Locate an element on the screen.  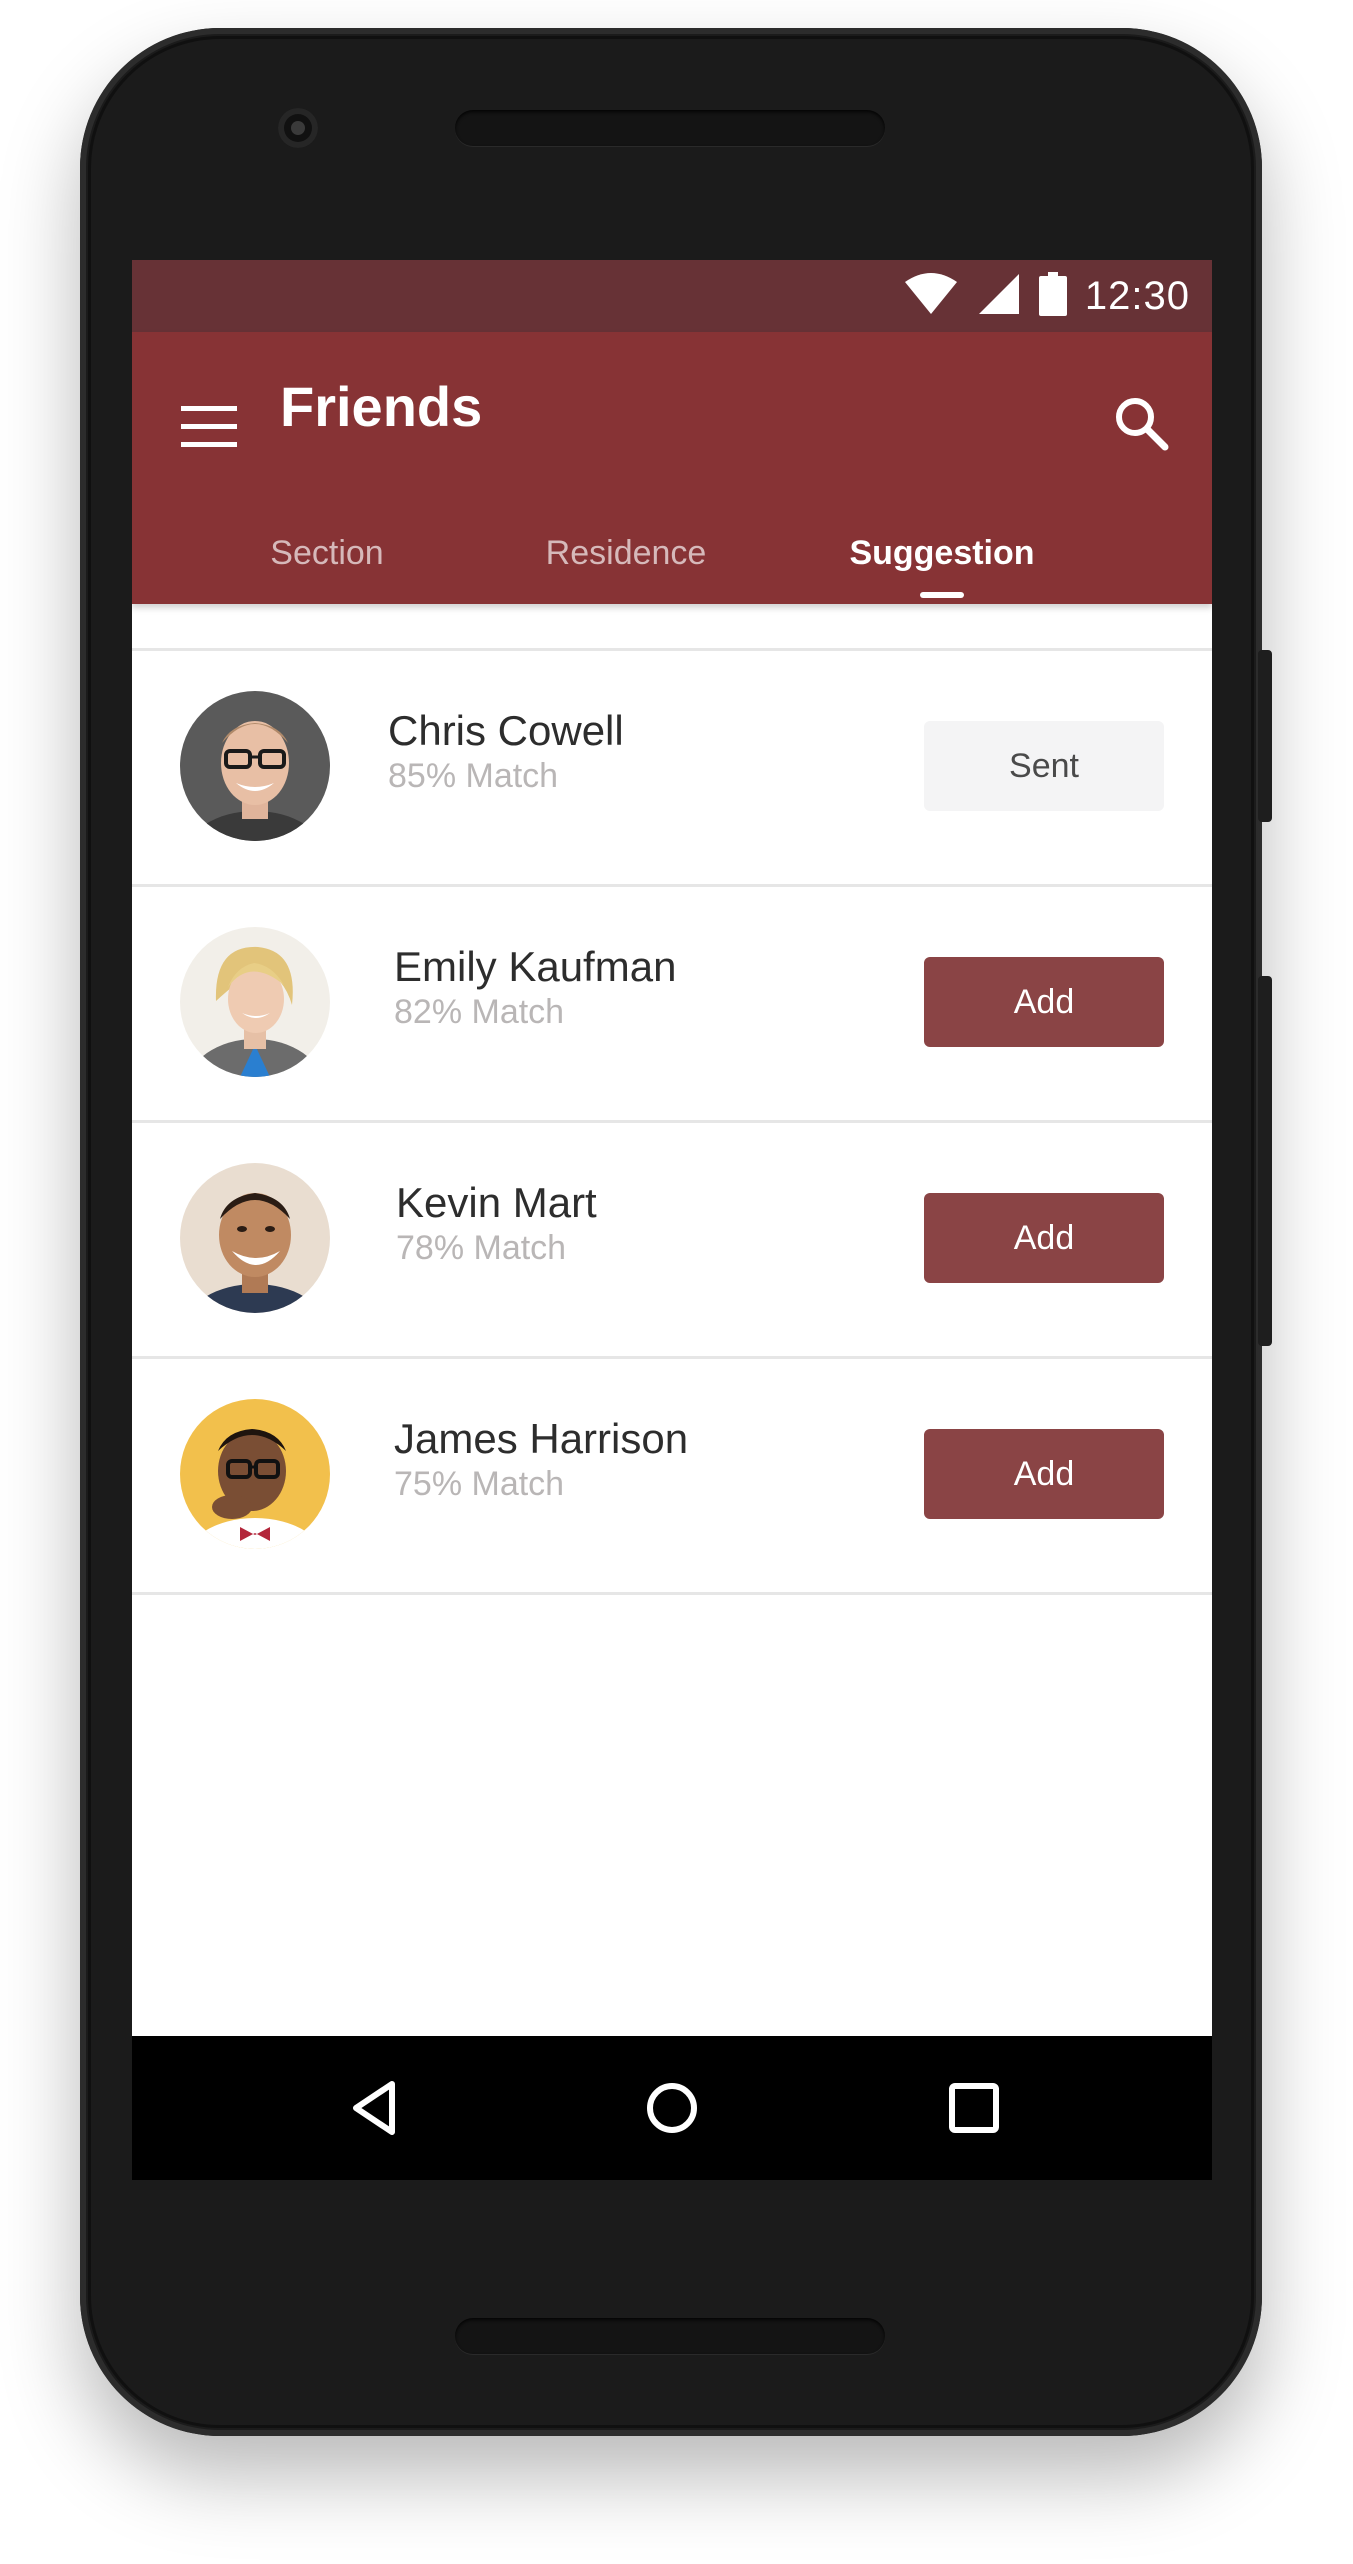
tab-label: Residence is located at coordinates (626, 553).